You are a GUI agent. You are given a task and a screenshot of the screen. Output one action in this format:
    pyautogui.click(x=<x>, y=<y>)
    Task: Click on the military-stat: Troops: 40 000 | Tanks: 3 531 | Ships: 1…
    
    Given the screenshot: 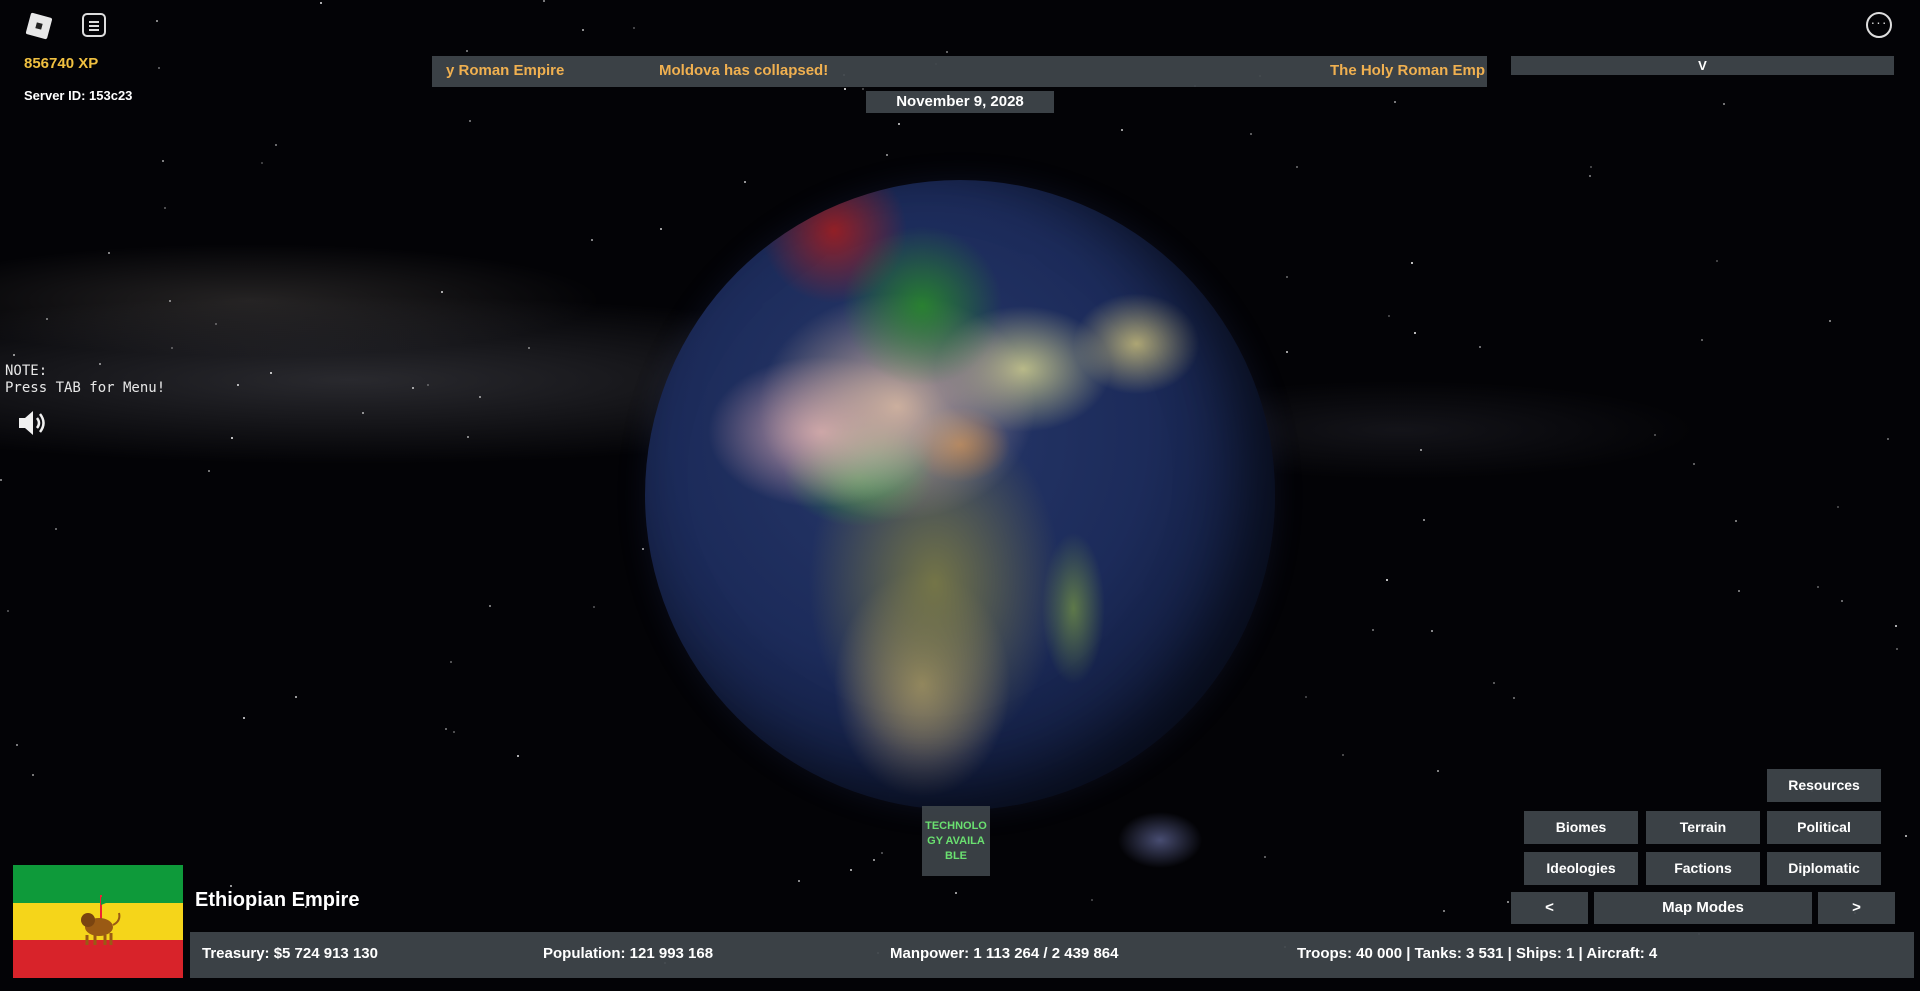 What is the action you would take?
    pyautogui.click(x=1477, y=953)
    